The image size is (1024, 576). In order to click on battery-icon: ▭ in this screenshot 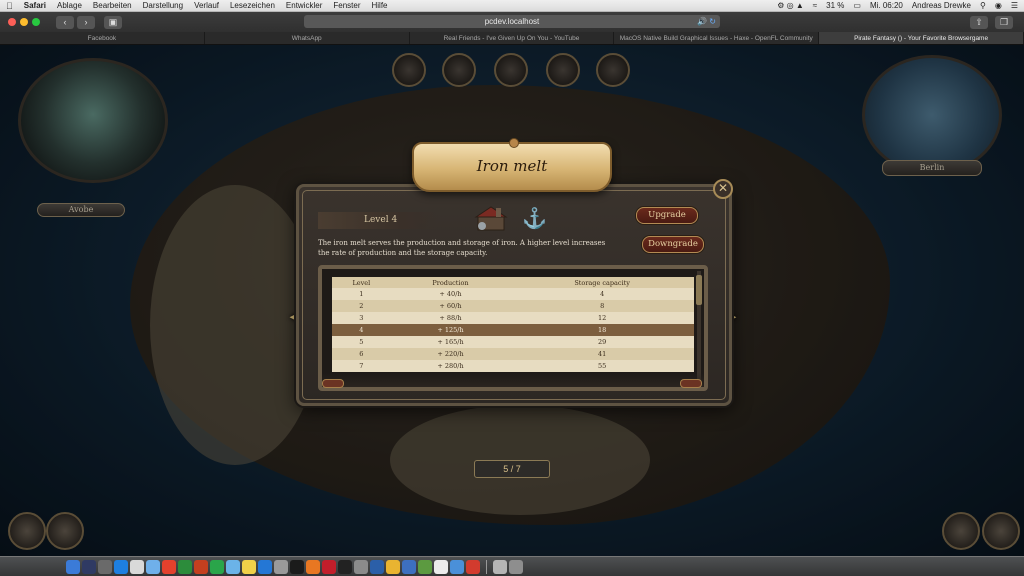, I will do `click(857, 5)`.